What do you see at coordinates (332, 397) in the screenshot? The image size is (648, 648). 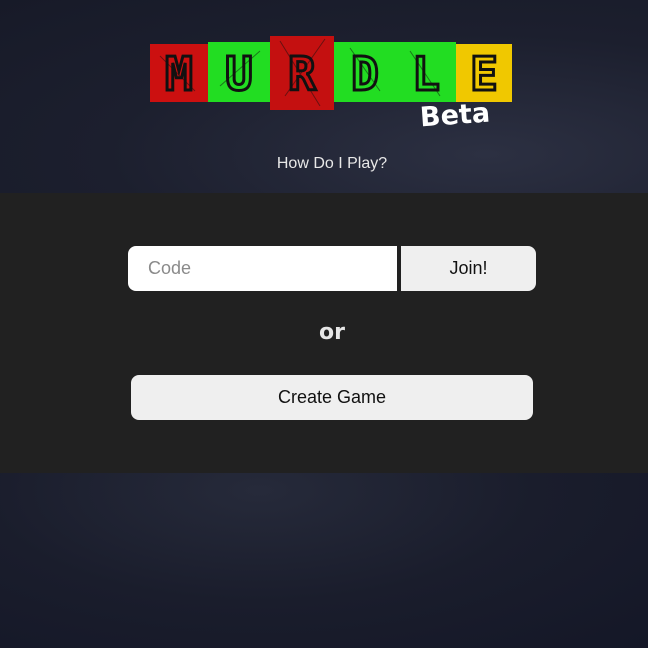 I see `create-game-button: Create Game` at bounding box center [332, 397].